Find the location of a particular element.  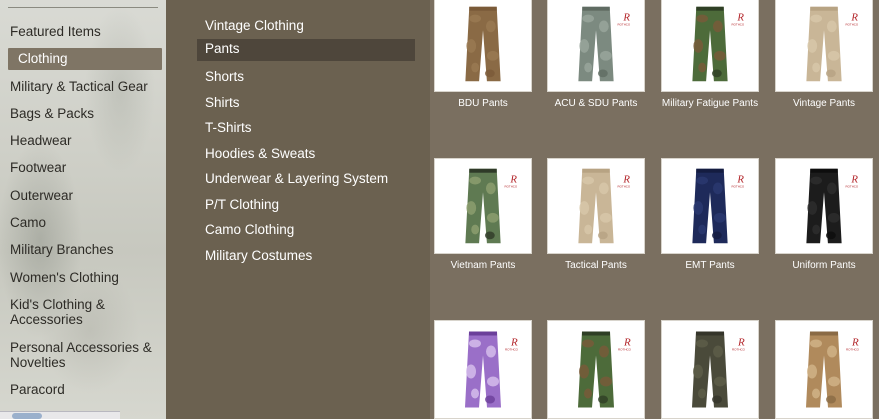

submenu-item-military-costumes: Military Costumes is located at coordinates (258, 256).